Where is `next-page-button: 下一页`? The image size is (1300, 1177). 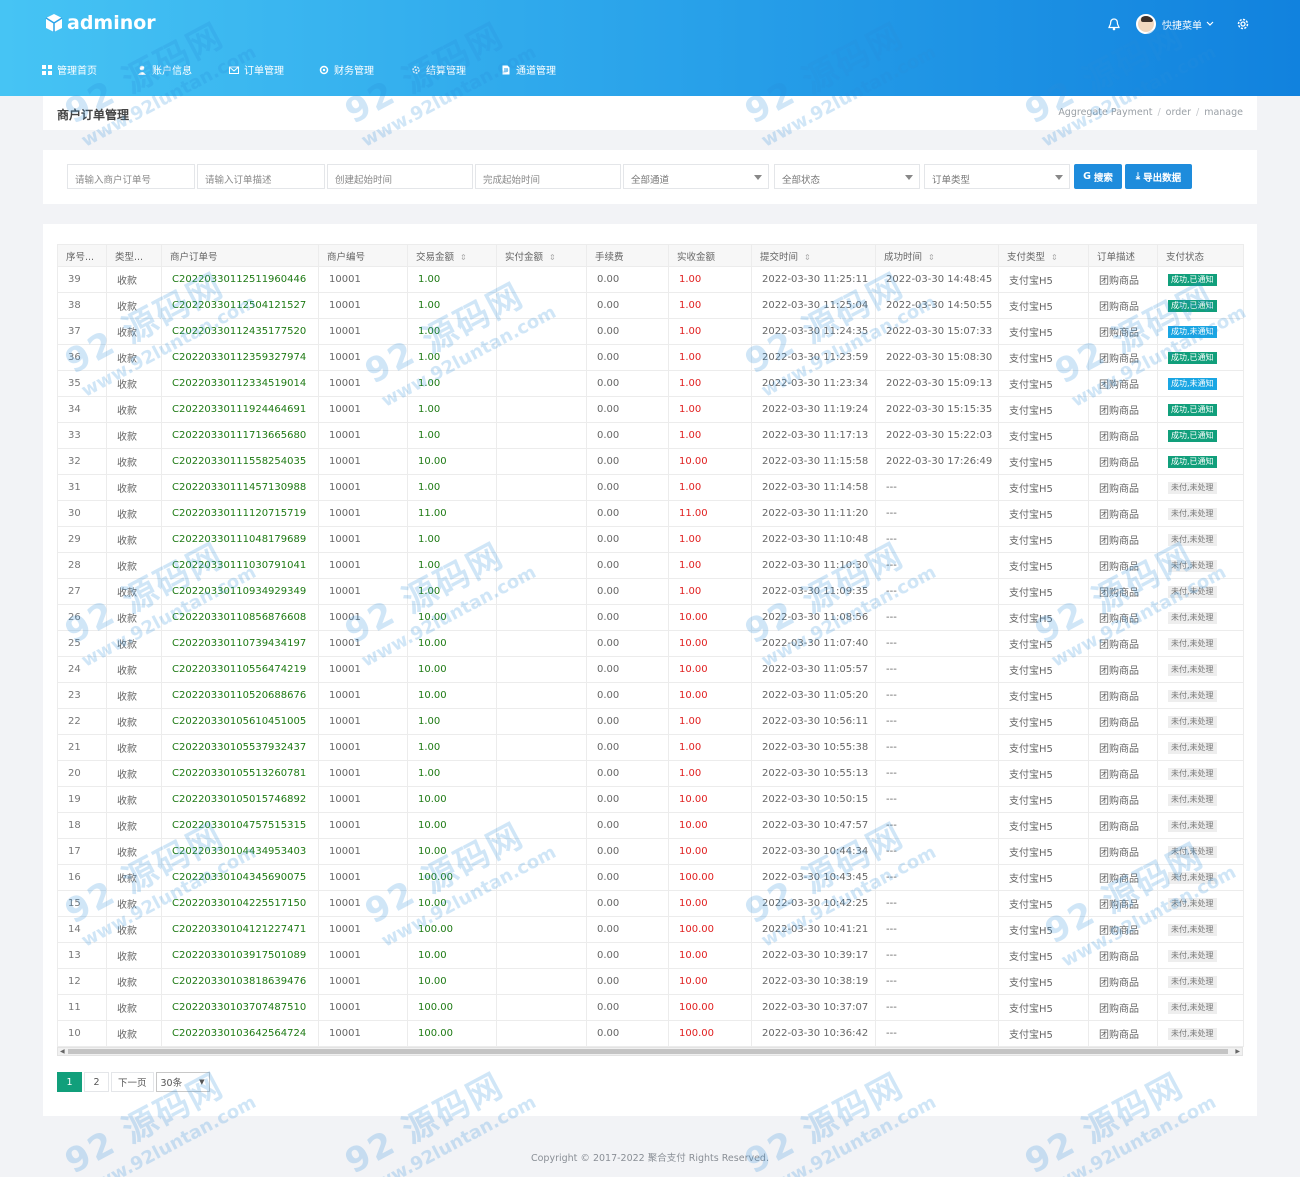 next-page-button: 下一页 is located at coordinates (132, 1082).